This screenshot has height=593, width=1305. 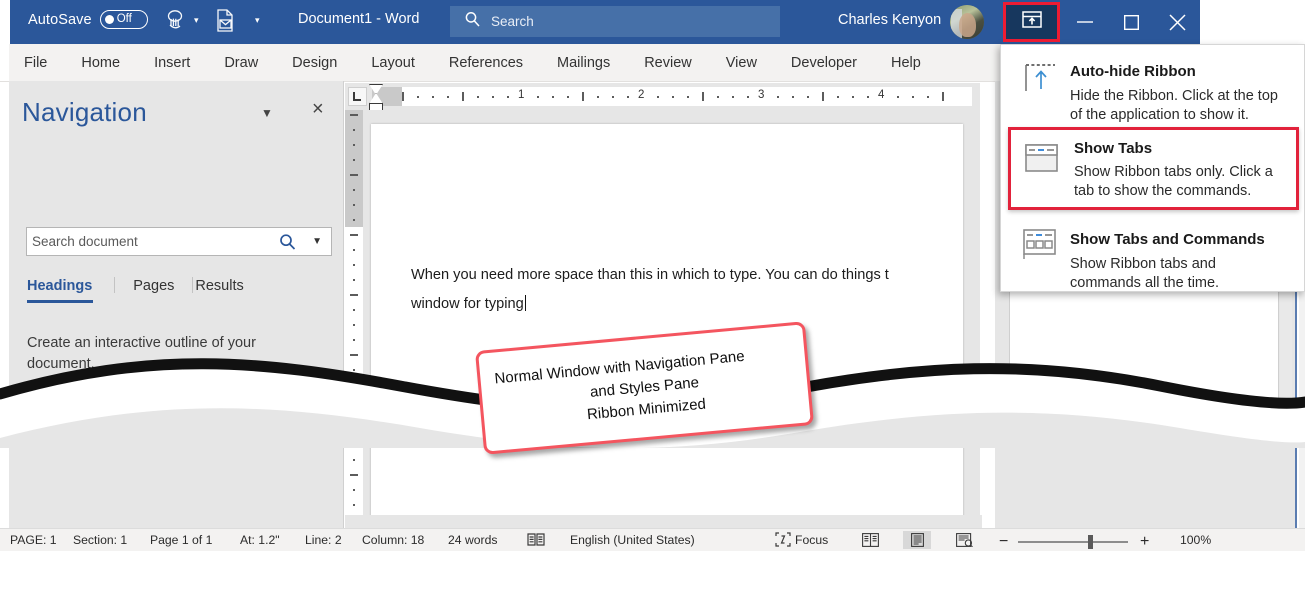 I want to click on ribbon-tab-view: View, so click(x=741, y=62).